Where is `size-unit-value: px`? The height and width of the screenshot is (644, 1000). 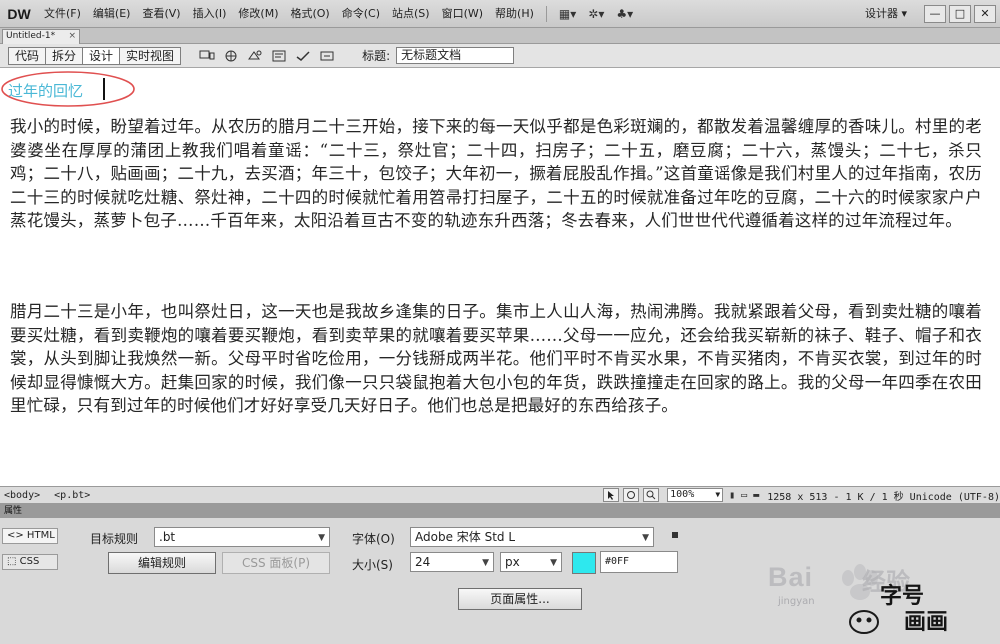
size-unit-value: px is located at coordinates (512, 562).